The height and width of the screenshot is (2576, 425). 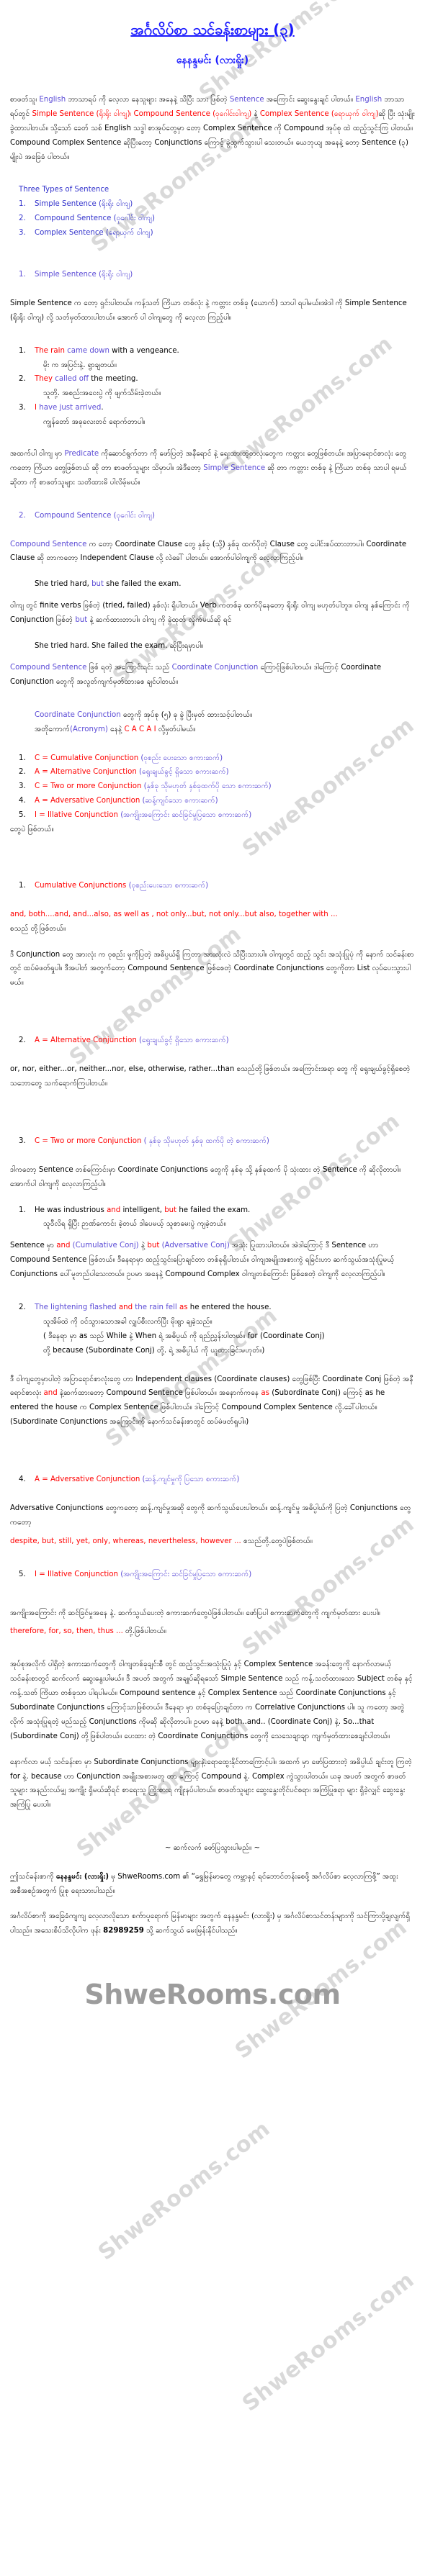 I want to click on contact-phone: 82989259, so click(x=123, y=1931).